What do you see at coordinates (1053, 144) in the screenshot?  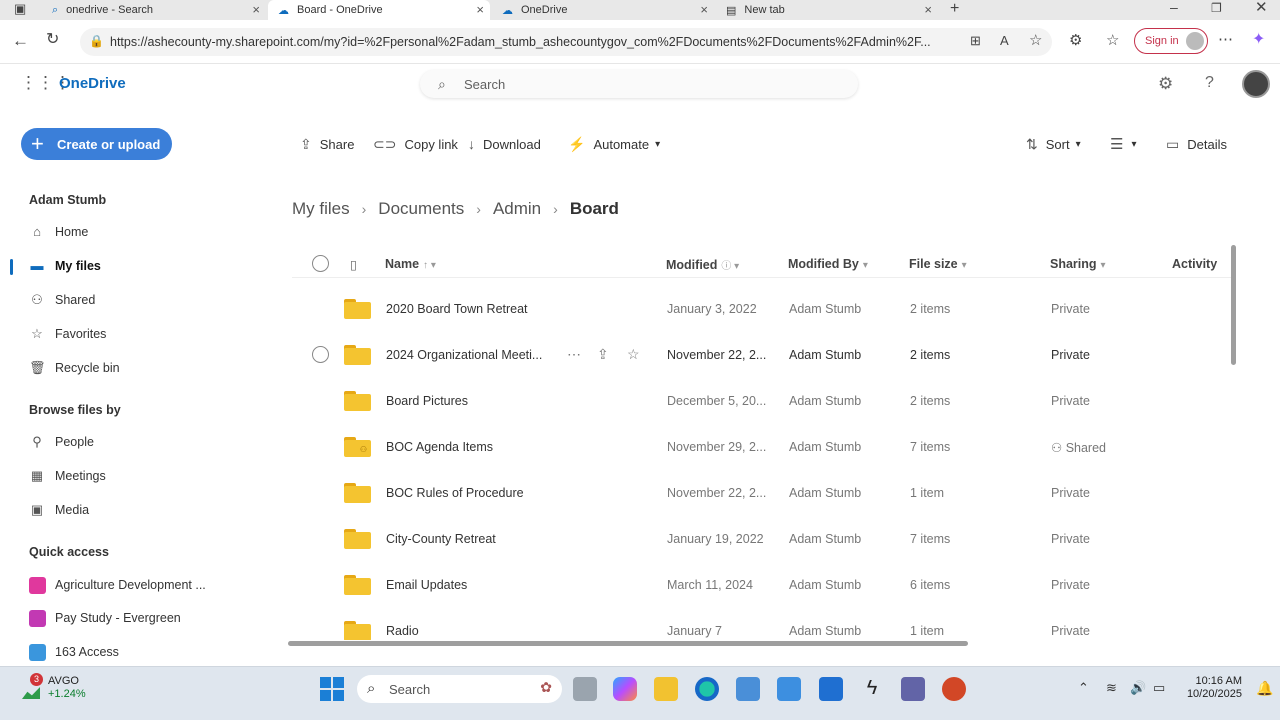 I see `sort-button: ⇅ Sort ▾` at bounding box center [1053, 144].